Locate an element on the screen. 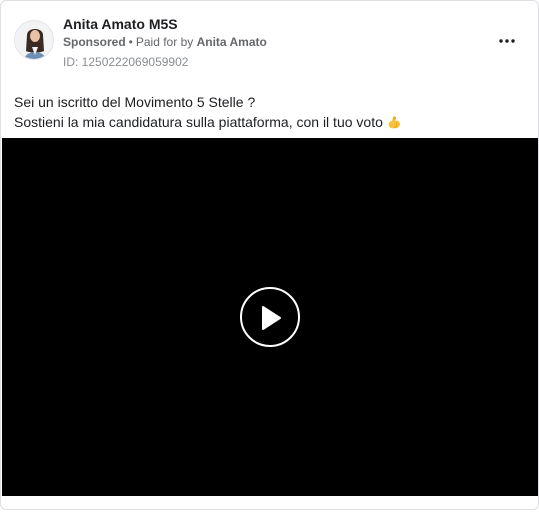  more-options-button is located at coordinates (507, 41).